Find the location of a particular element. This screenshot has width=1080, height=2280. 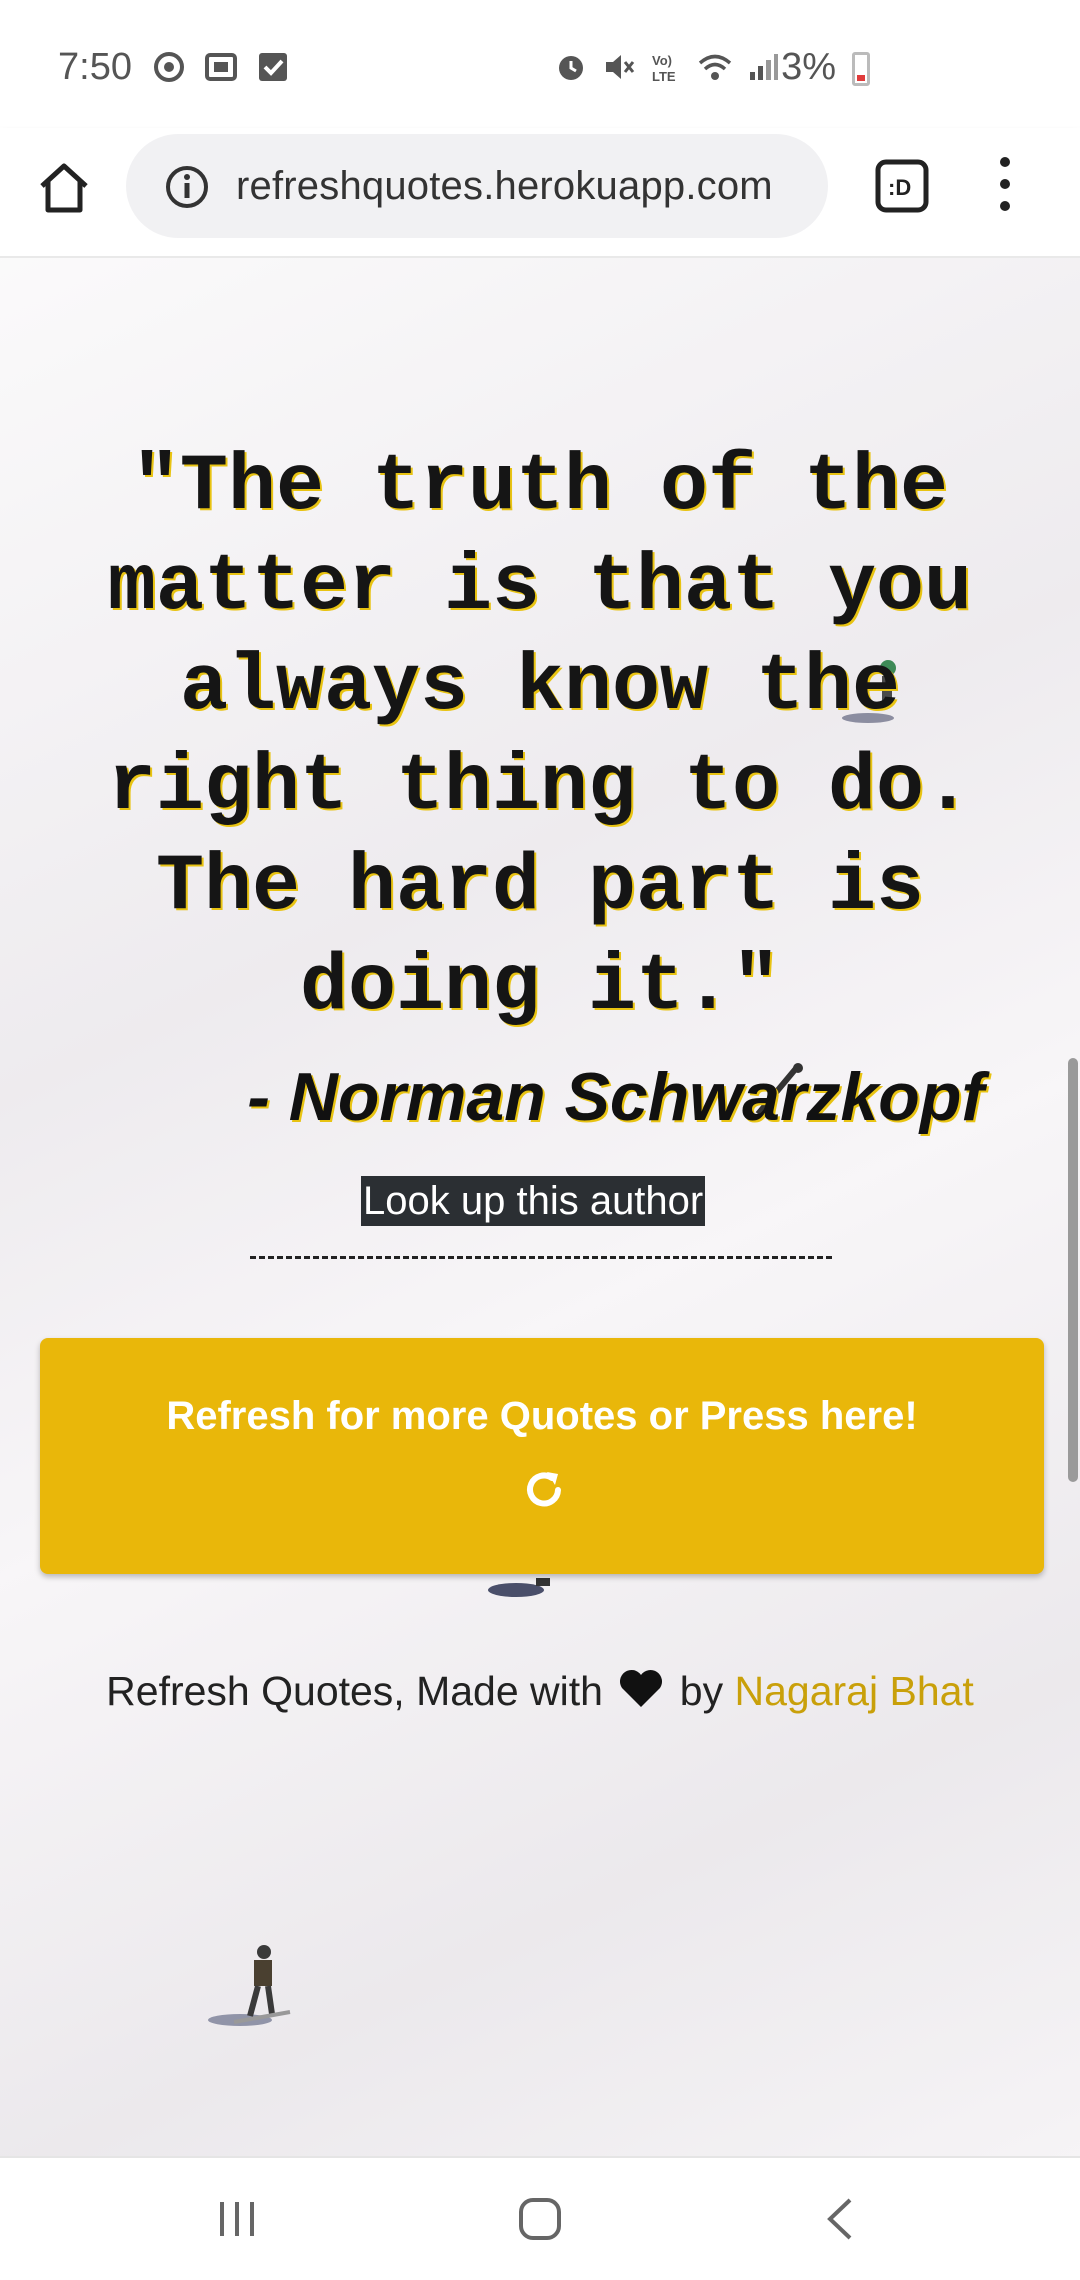

mute-icon is located at coordinates (620, 67).